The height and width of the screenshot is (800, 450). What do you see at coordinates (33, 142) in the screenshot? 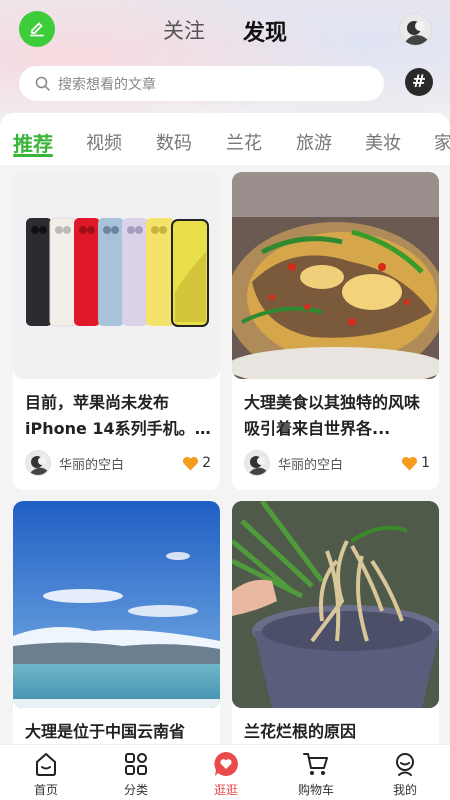
I see `category-recommend: 推荐` at bounding box center [33, 142].